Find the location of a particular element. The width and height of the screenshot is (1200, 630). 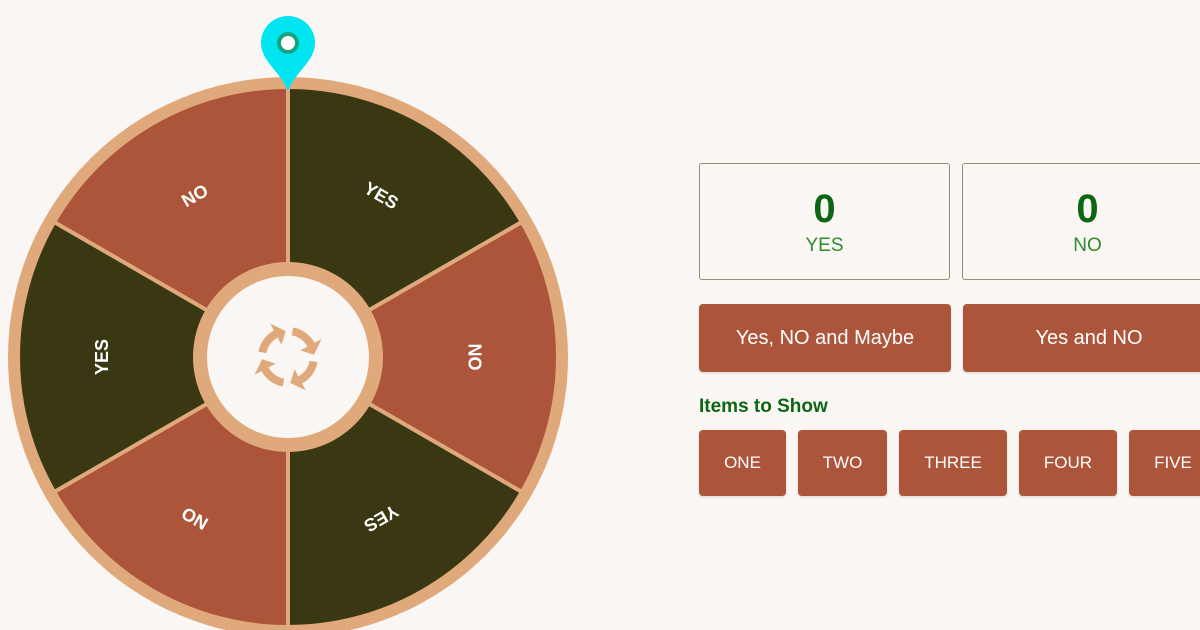

spin-button is located at coordinates (288, 357).